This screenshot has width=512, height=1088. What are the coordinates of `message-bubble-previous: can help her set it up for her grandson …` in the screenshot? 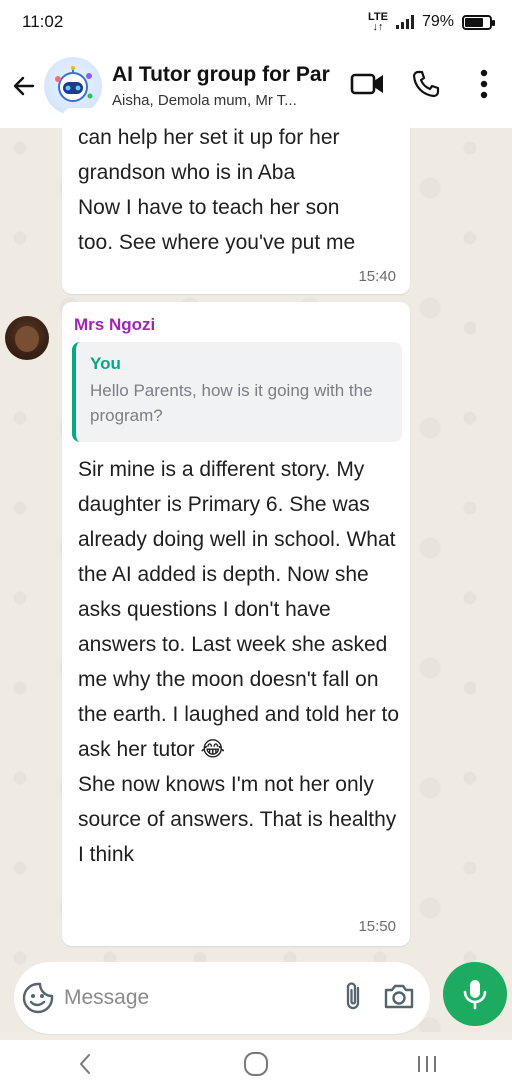 It's located at (236, 201).